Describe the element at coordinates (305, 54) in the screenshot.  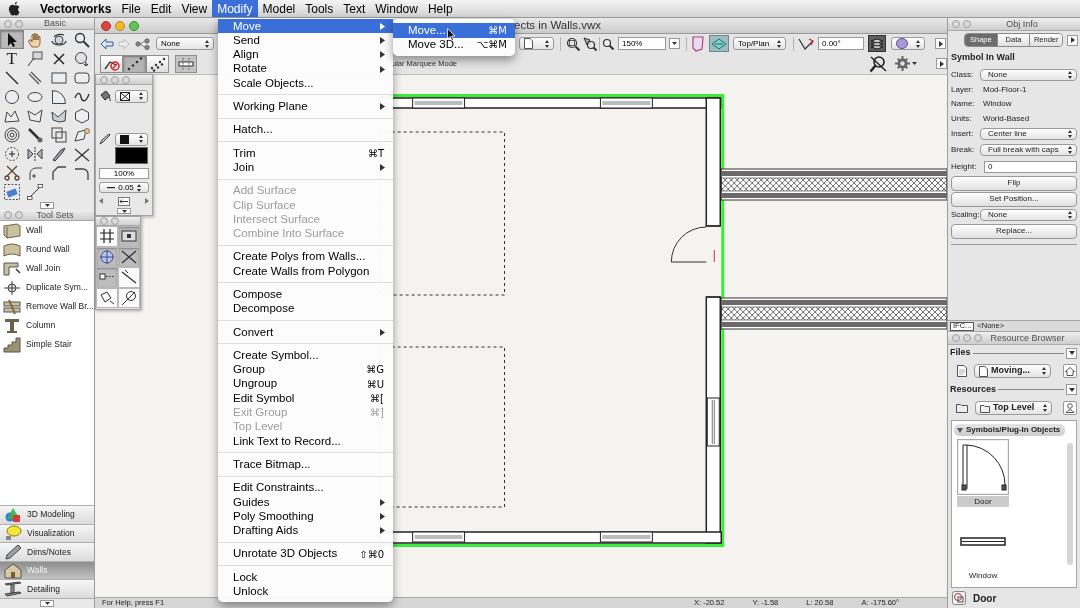
I see `menu-item: Align` at that location.